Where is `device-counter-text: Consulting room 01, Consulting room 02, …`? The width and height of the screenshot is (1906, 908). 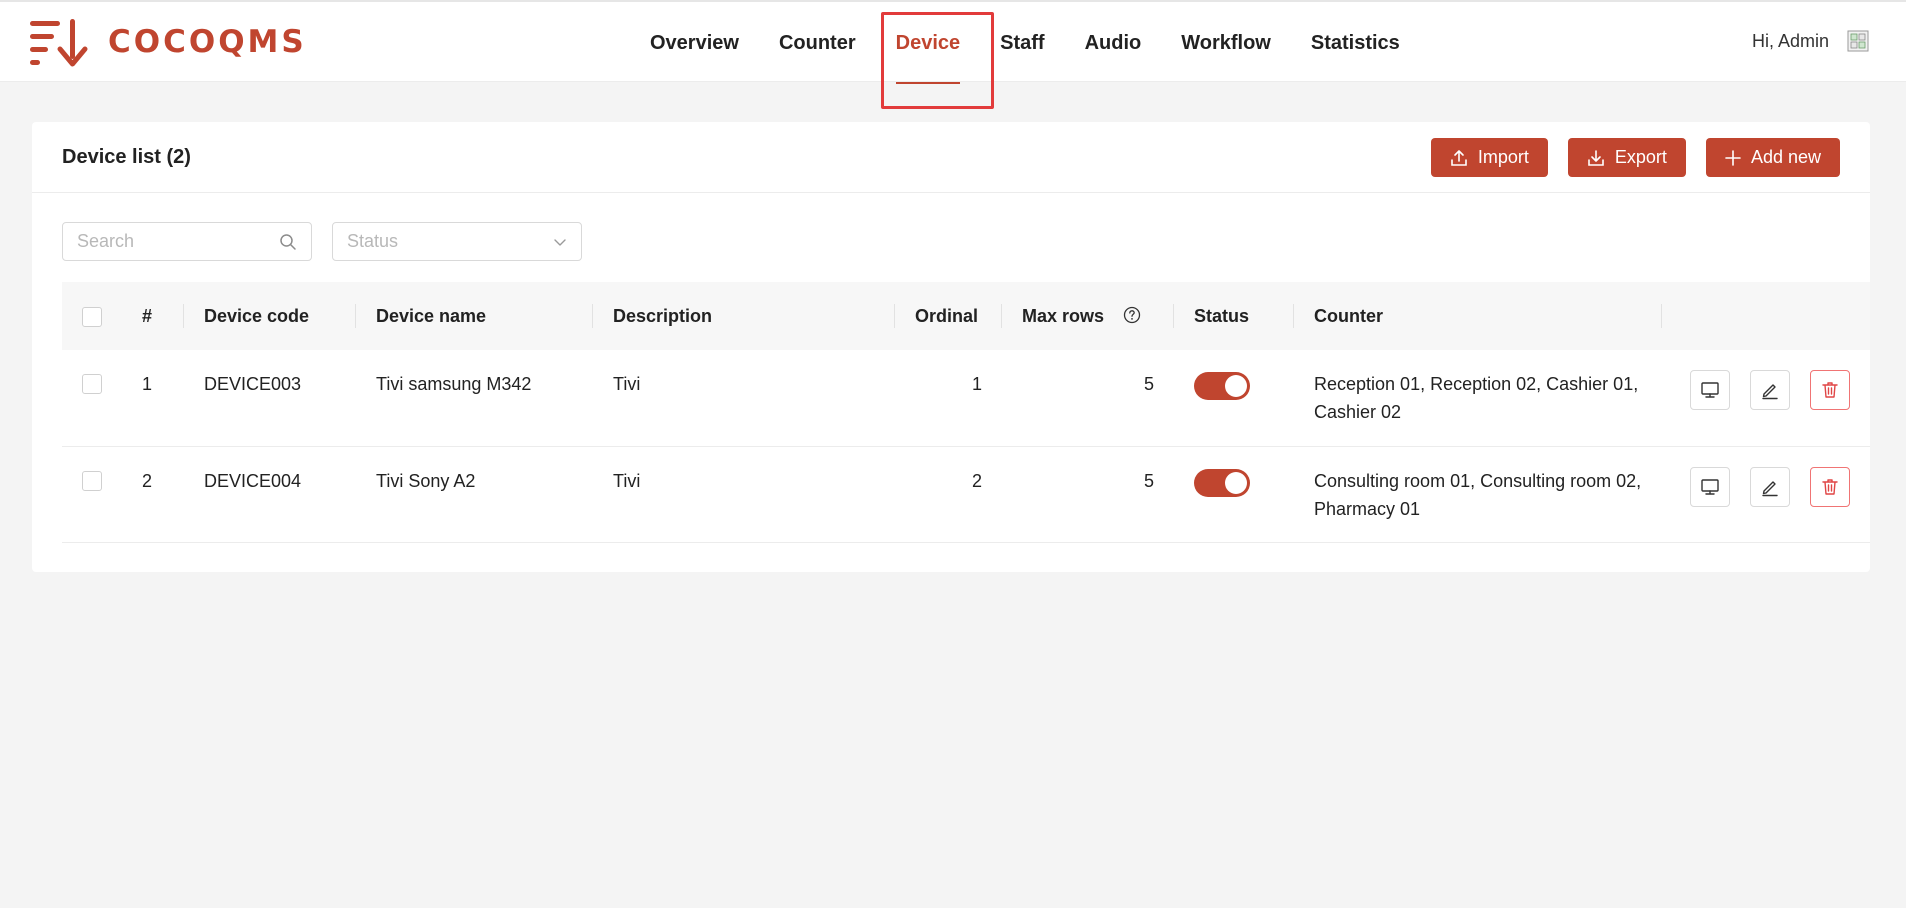
device-counter-text: Consulting room 01, Consulting room 02, … is located at coordinates (1478, 494).